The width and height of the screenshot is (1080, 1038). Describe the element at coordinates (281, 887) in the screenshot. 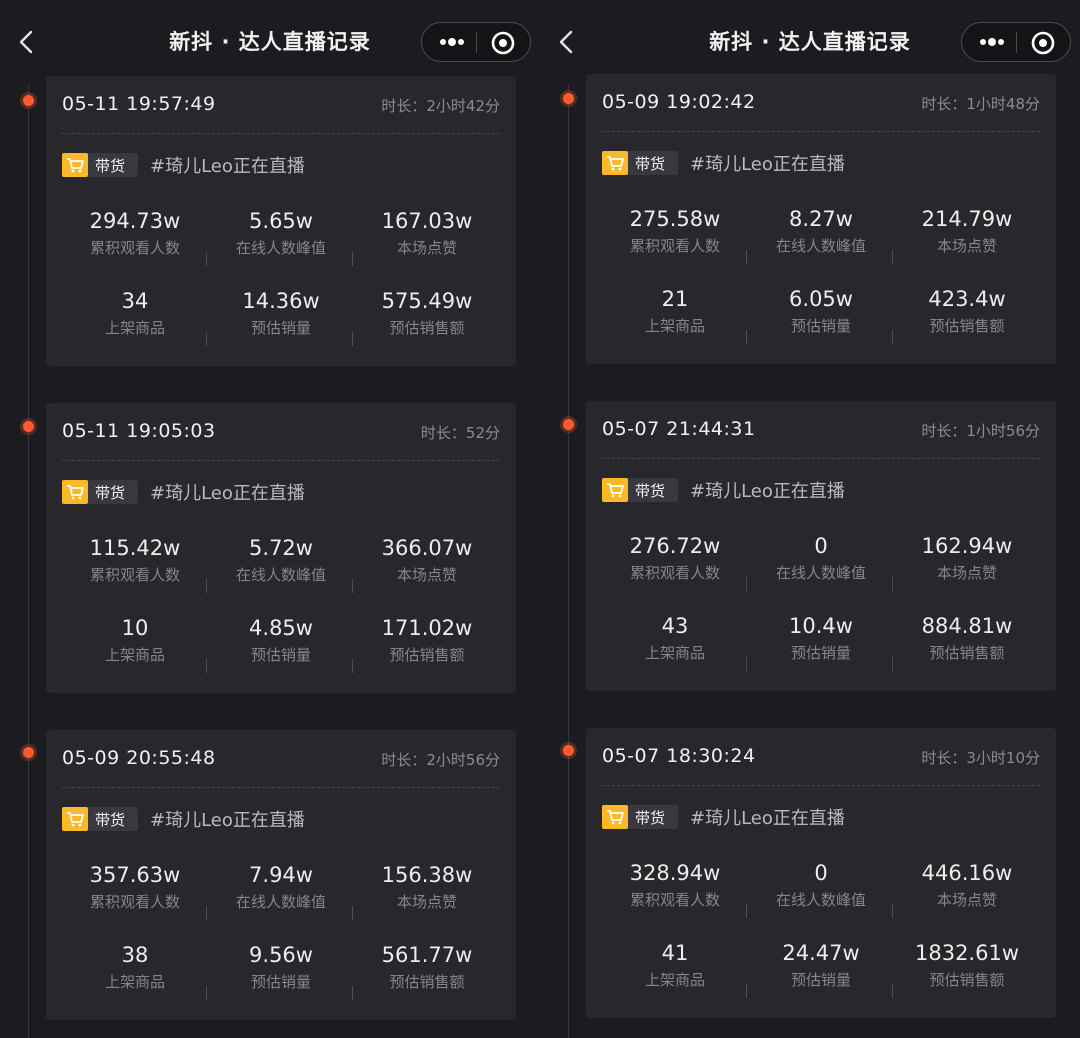

I see `stat-peak: 7.94w 在线人数峰值` at that location.